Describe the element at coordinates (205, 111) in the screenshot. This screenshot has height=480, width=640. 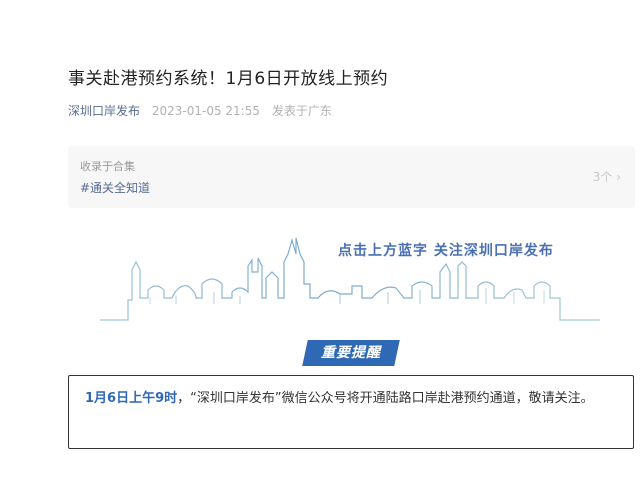
I see `publish-date: 2023-01-05 21:55` at that location.